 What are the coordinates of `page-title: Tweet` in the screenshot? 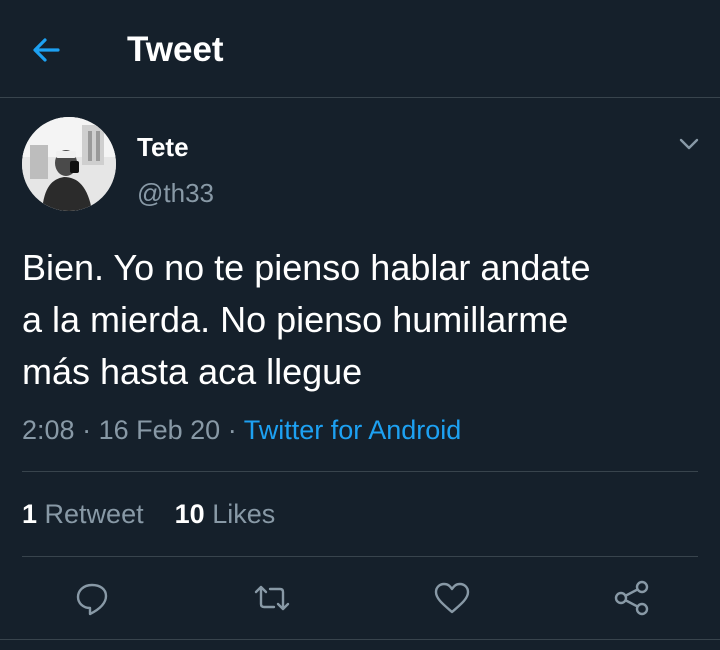 It's located at (175, 49).